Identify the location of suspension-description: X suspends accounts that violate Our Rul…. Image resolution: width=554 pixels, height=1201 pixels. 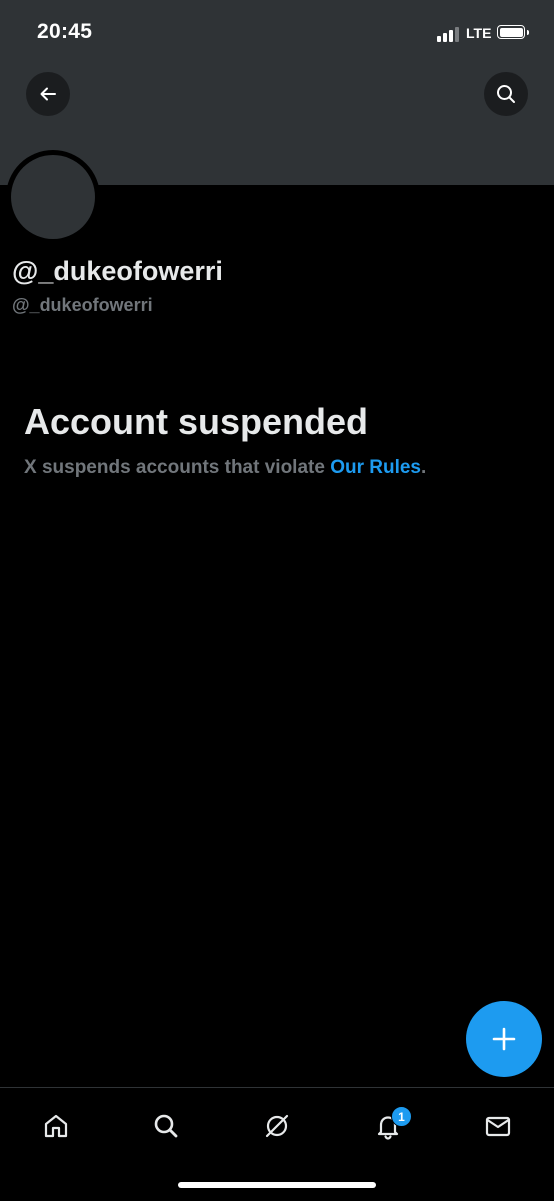
(225, 468).